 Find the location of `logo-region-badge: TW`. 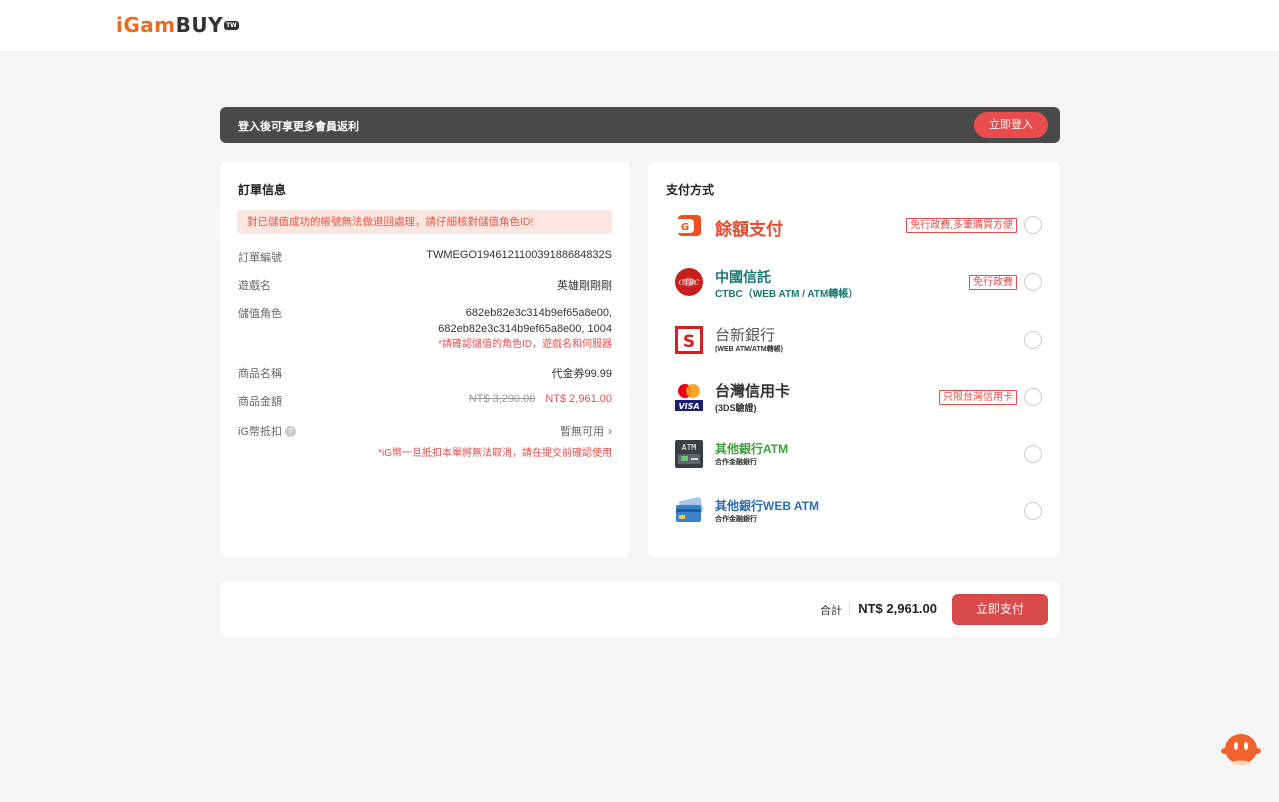

logo-region-badge: TW is located at coordinates (231, 25).